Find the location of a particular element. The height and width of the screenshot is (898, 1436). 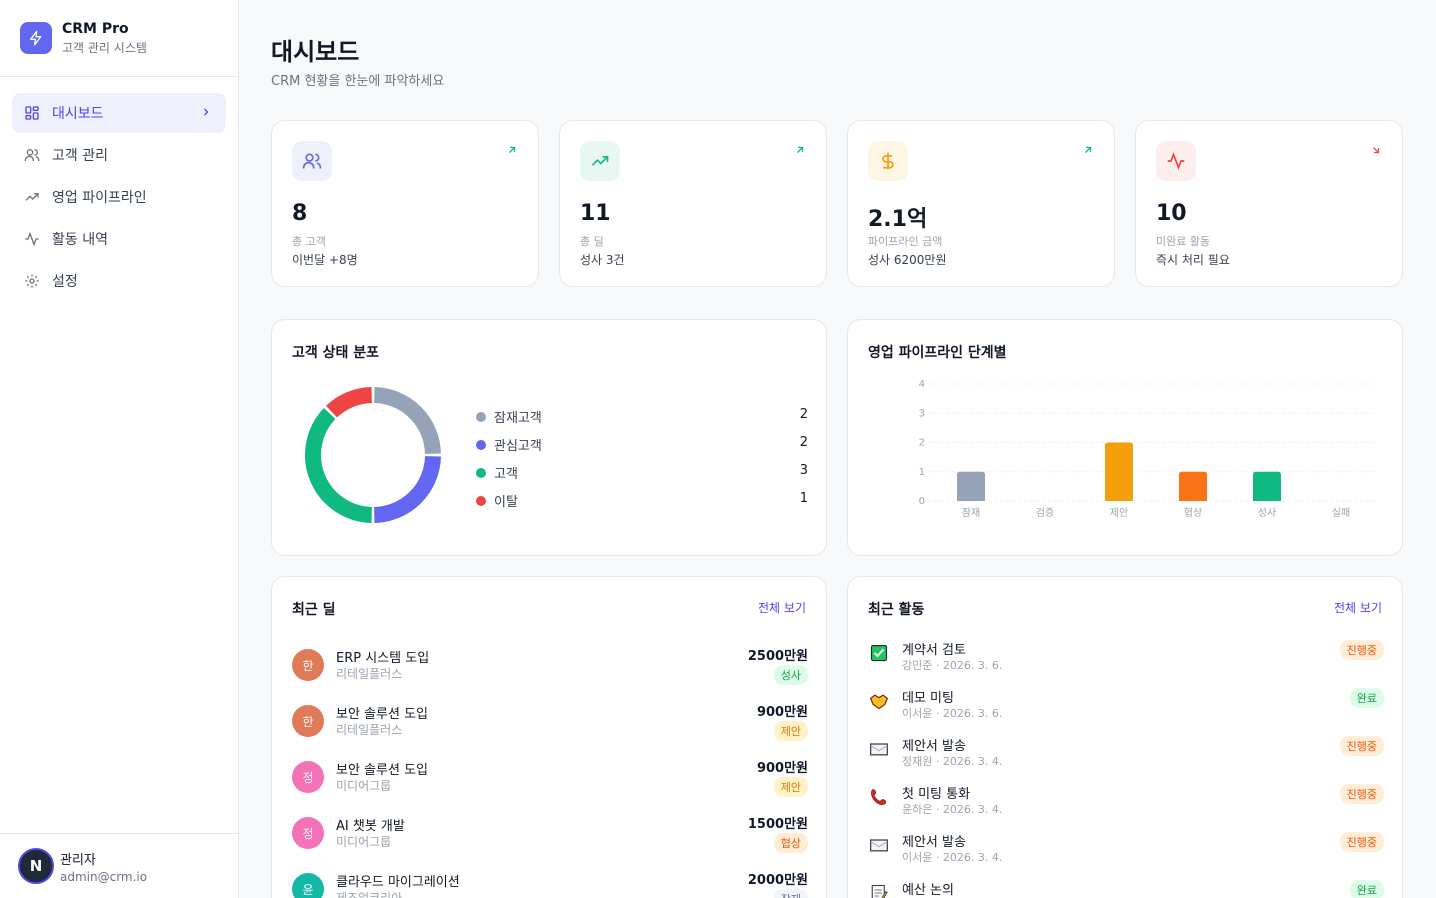

stat-note: 성사 6200만원 is located at coordinates (907, 260).